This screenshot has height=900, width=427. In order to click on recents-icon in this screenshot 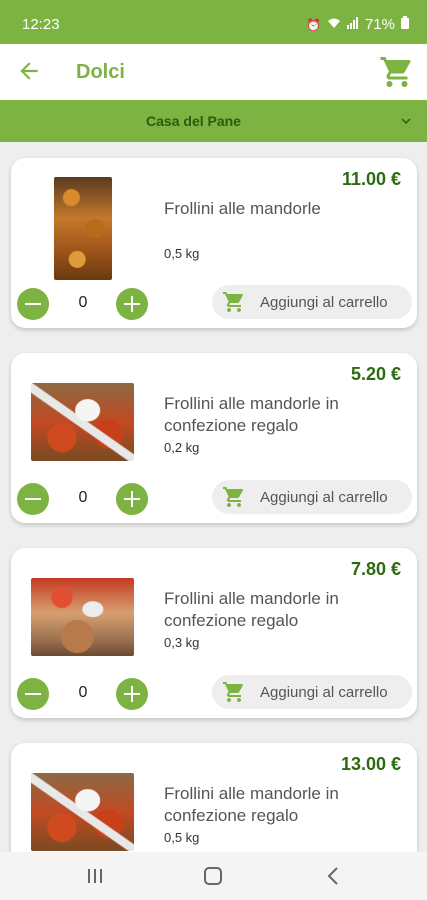, I will do `click(95, 876)`.